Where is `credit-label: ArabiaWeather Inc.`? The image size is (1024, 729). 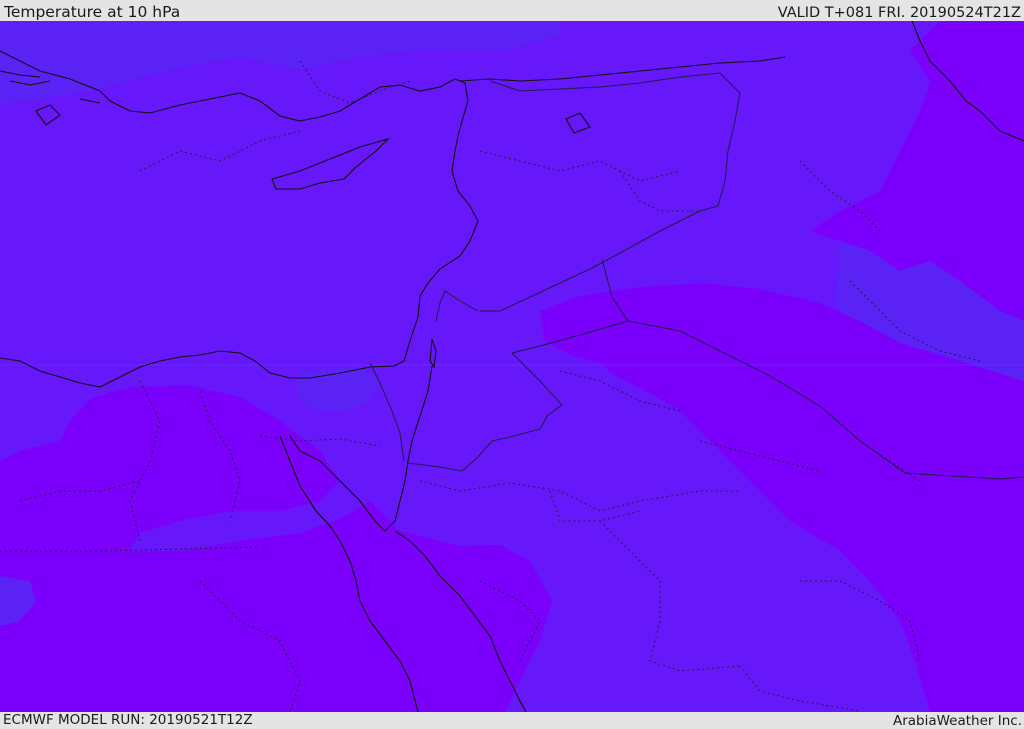 credit-label: ArabiaWeather Inc. is located at coordinates (957, 721).